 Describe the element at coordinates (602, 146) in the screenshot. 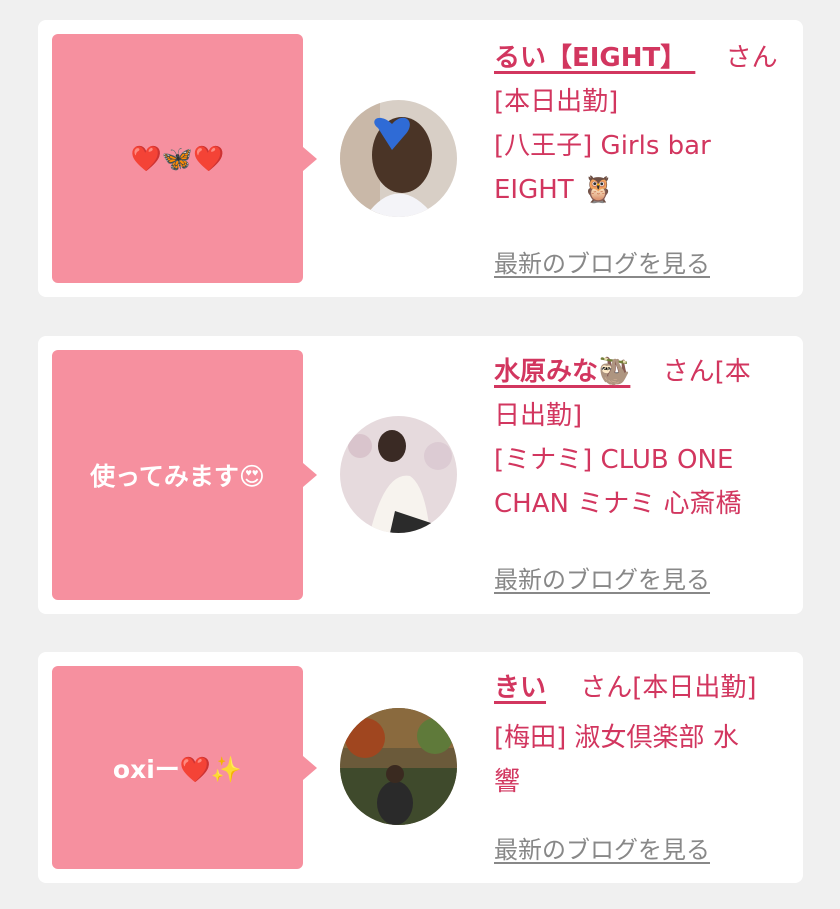

I see `shop-line: [八王子] Girls bar` at that location.